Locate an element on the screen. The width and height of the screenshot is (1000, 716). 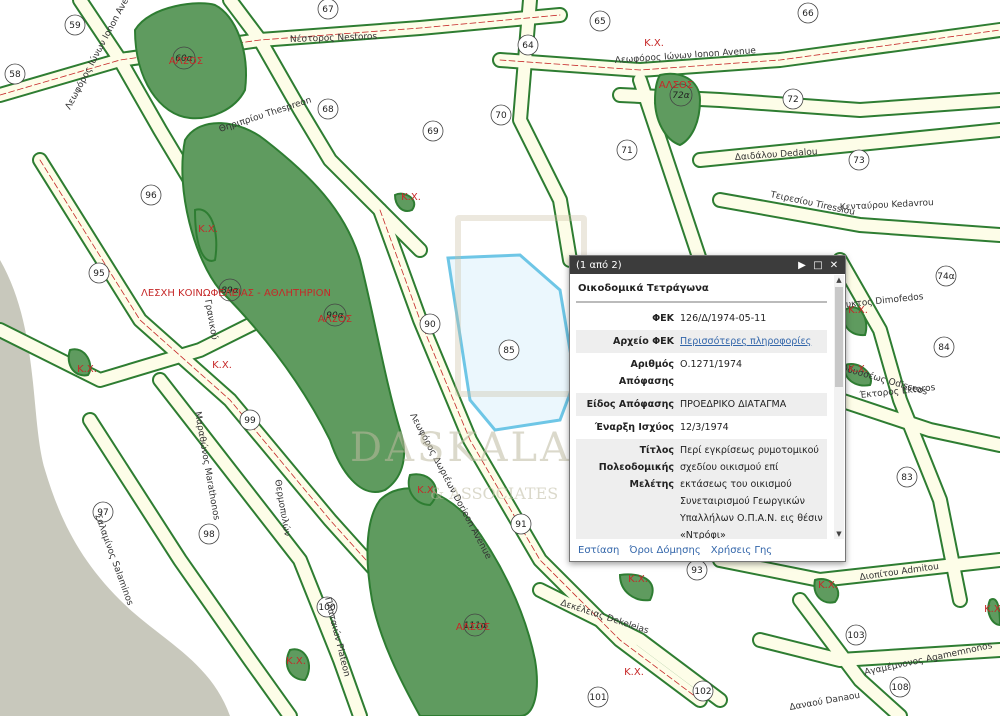
scroll-down-icon: ▼ is located at coordinates (839, 534).